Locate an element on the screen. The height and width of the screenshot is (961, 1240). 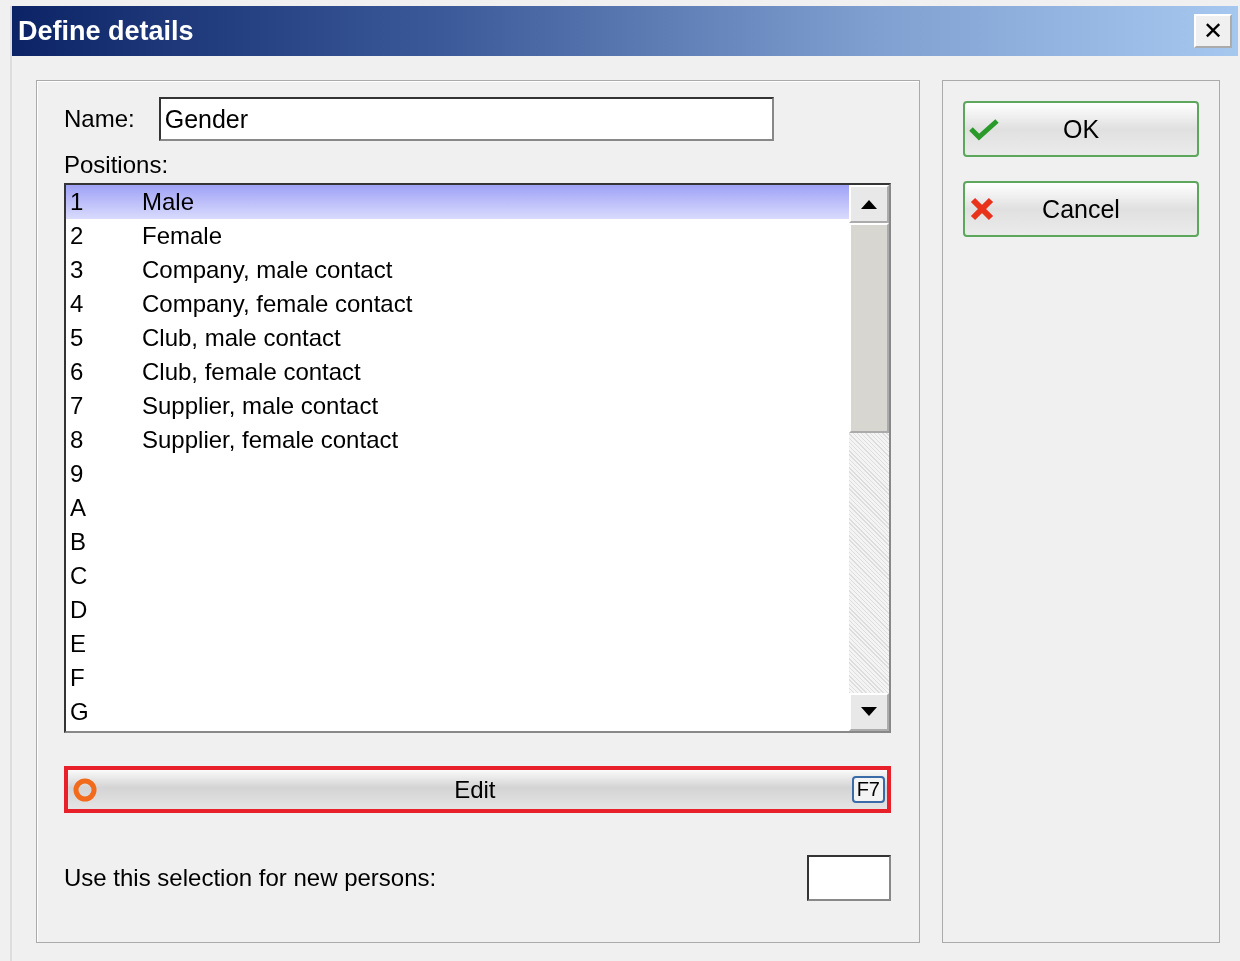
name-label: Name: is located at coordinates (99, 119).